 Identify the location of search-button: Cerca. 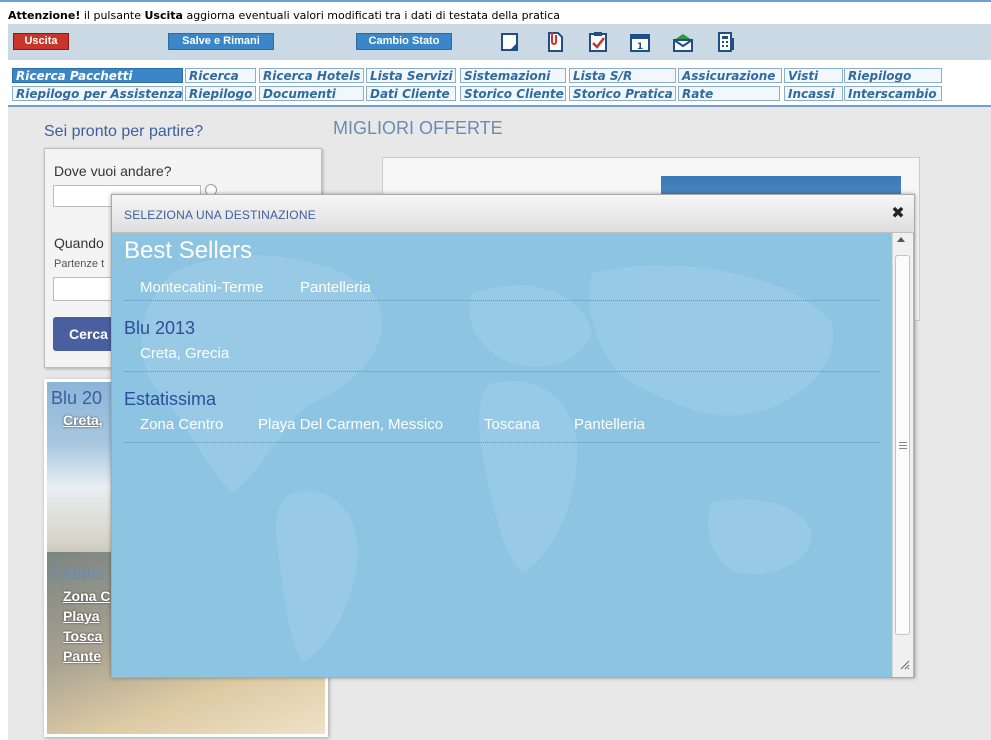
(85, 334).